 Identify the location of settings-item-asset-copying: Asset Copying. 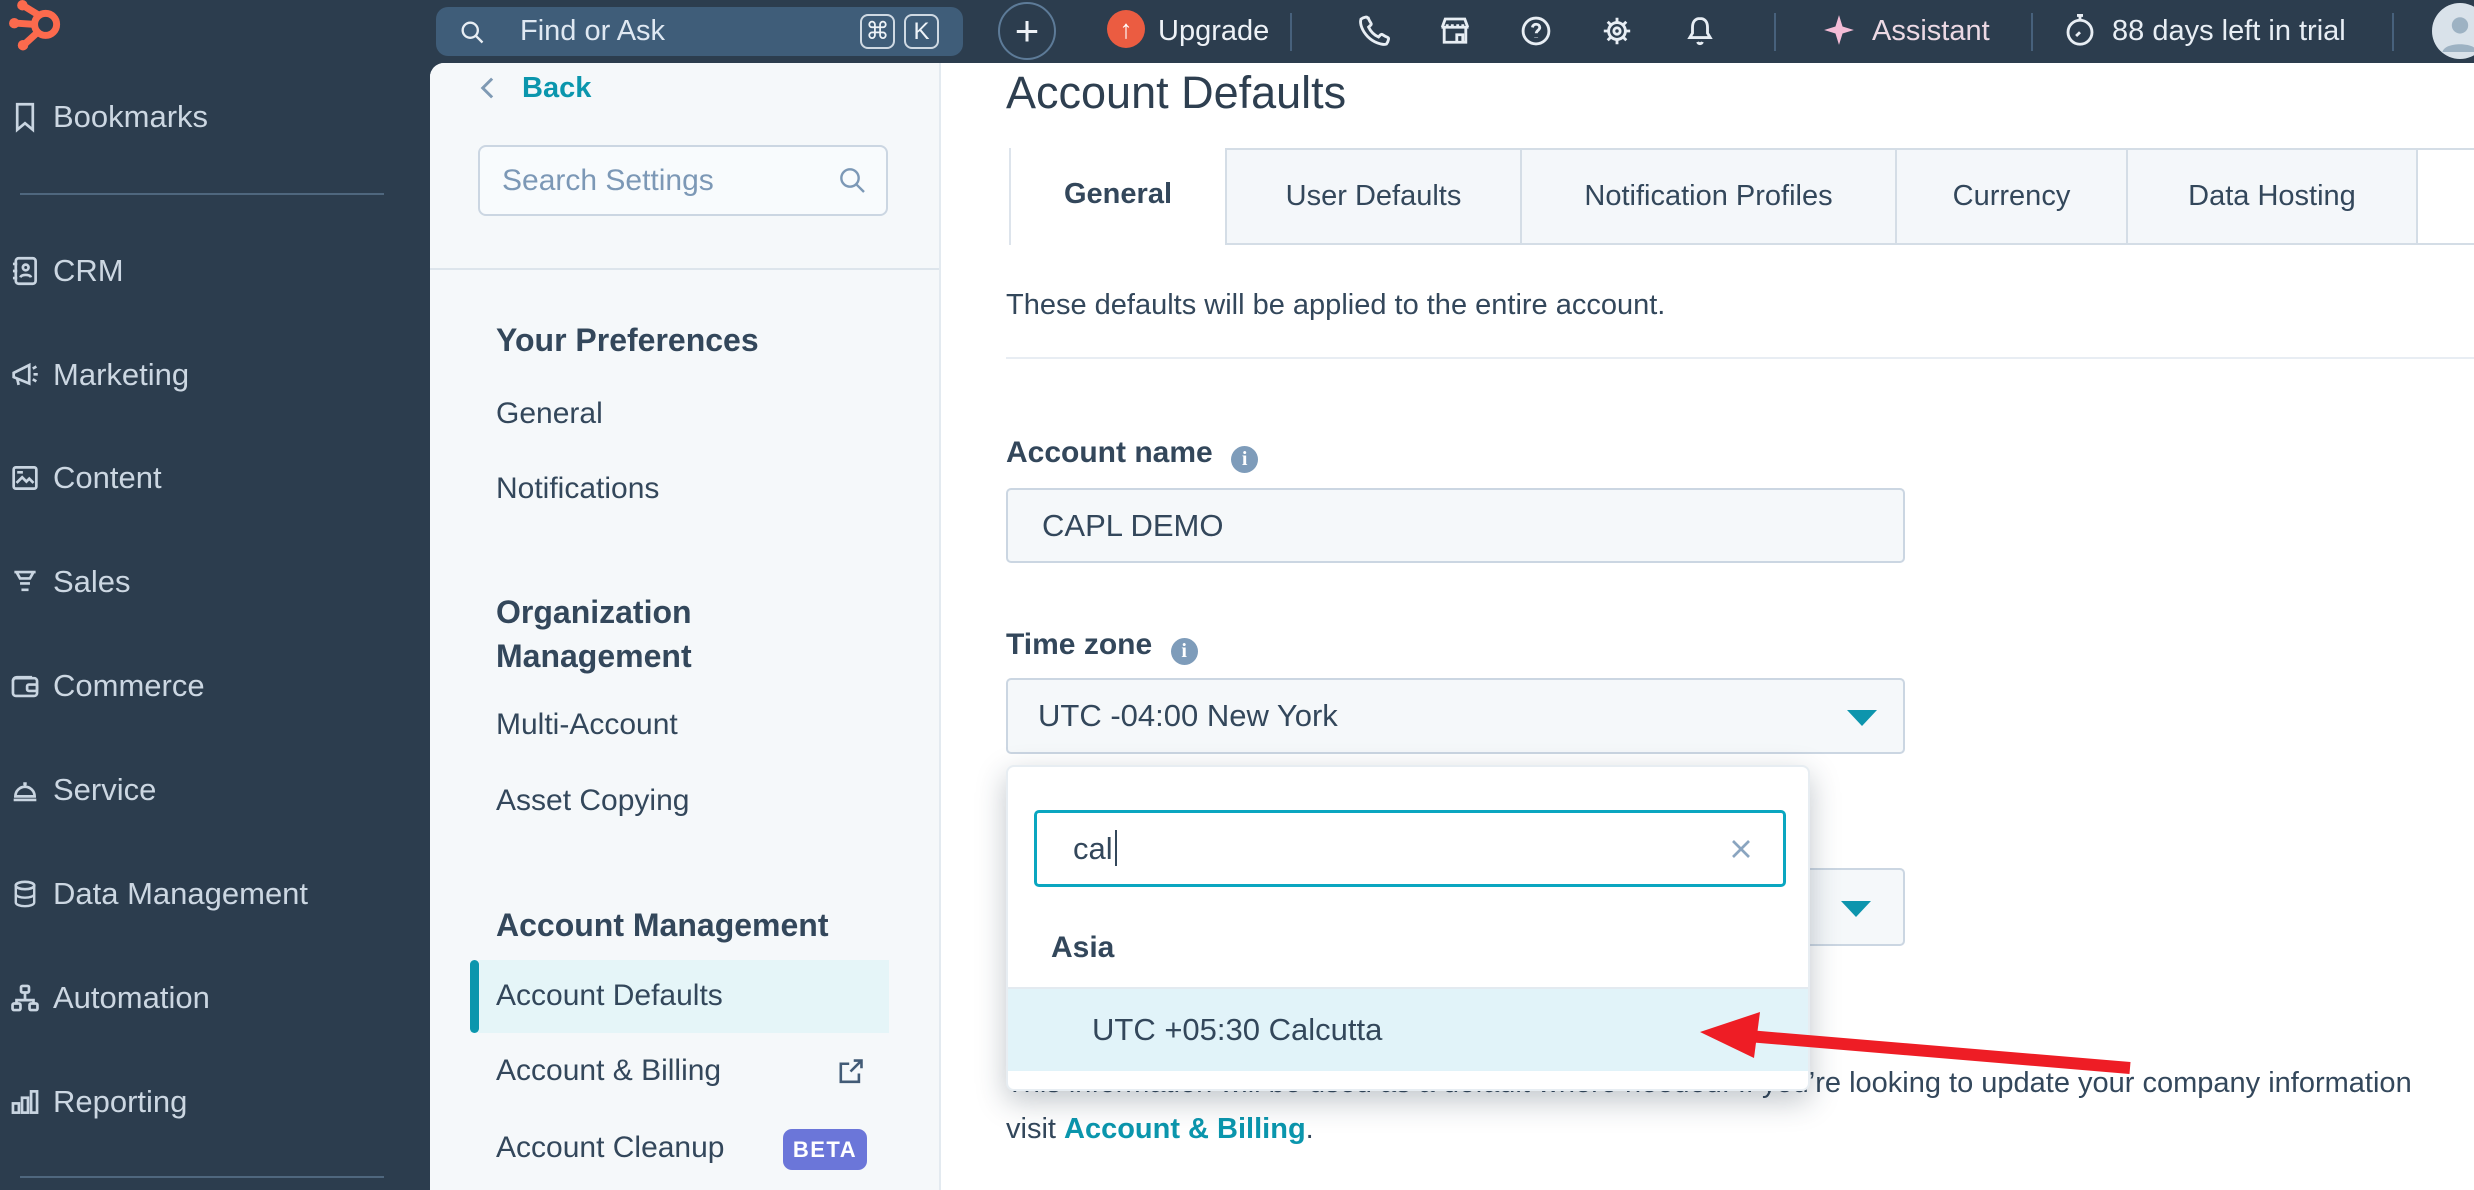
(592, 801).